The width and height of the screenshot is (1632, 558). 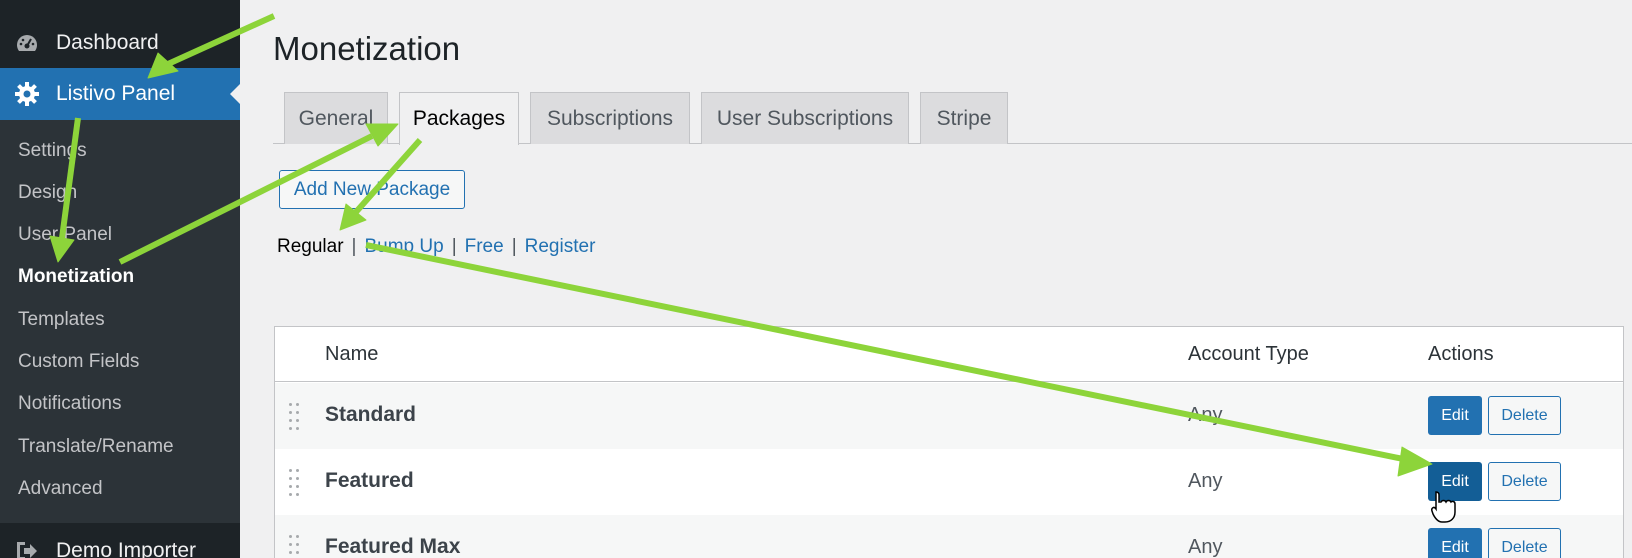 I want to click on package-name: Standard, so click(x=371, y=414).